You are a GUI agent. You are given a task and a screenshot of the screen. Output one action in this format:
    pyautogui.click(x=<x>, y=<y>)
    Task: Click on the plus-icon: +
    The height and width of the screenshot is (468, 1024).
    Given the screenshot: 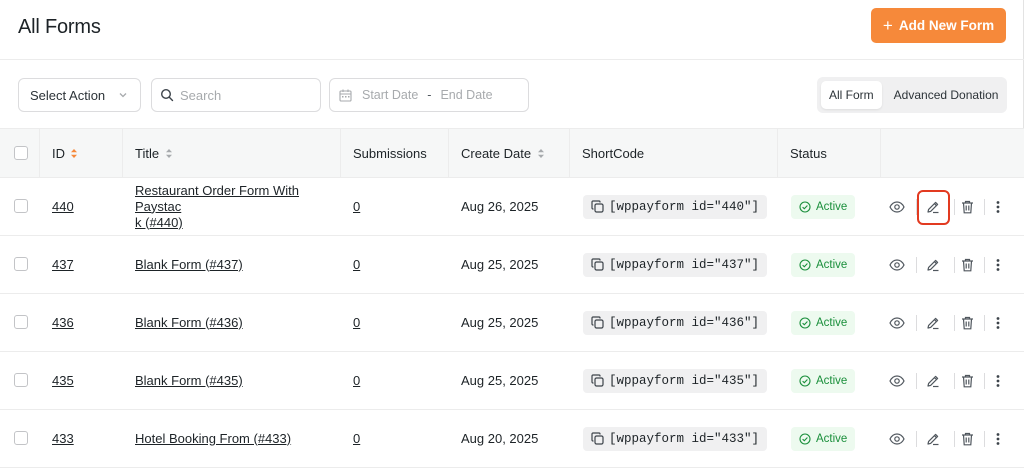 What is the action you would take?
    pyautogui.click(x=887, y=25)
    